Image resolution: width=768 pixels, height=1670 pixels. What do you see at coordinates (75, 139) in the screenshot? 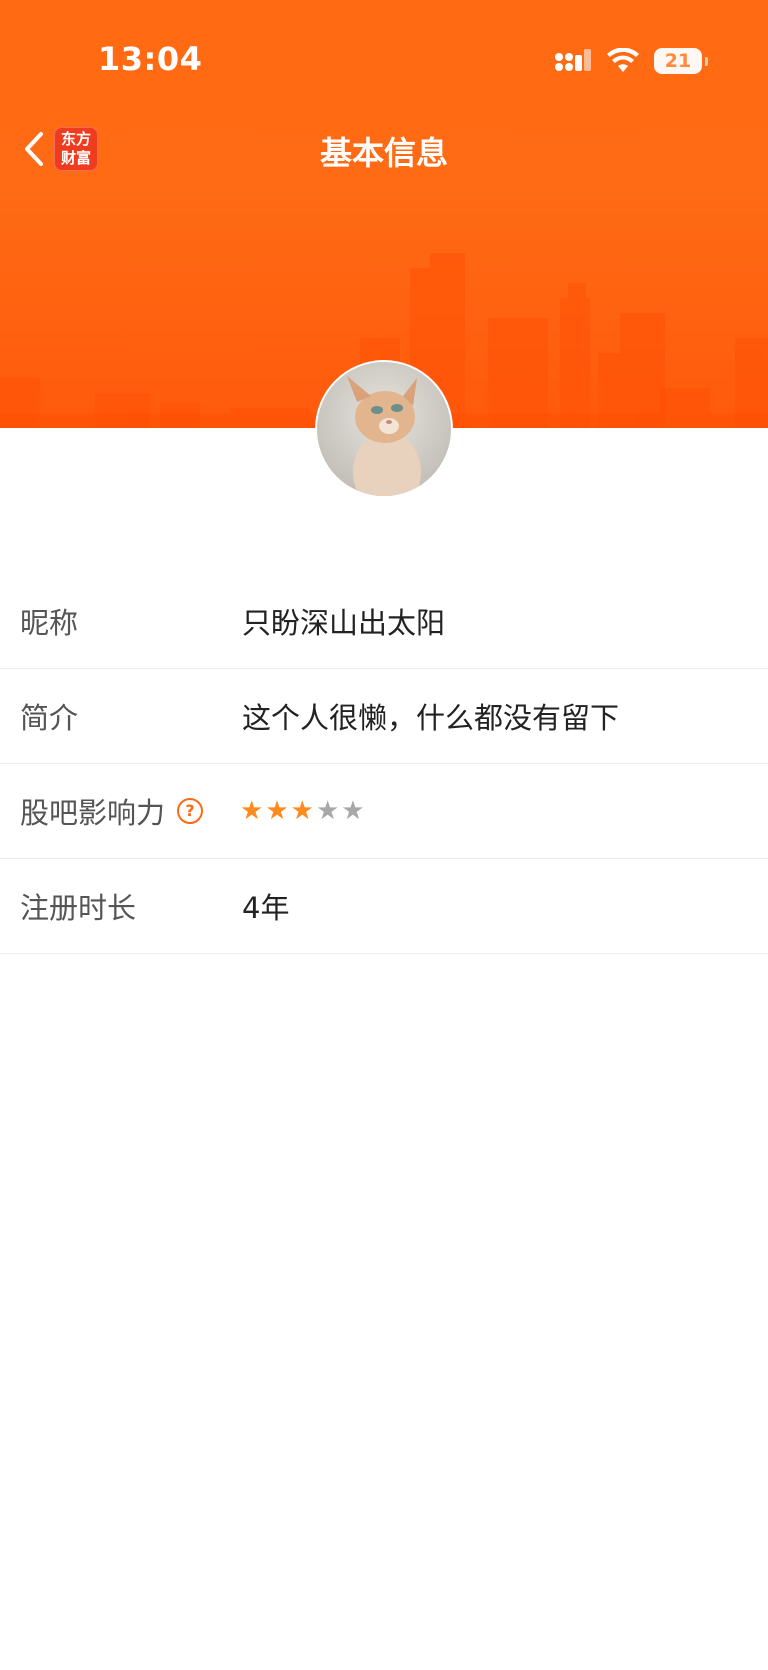
I see `logo-text-line1: 东方` at bounding box center [75, 139].